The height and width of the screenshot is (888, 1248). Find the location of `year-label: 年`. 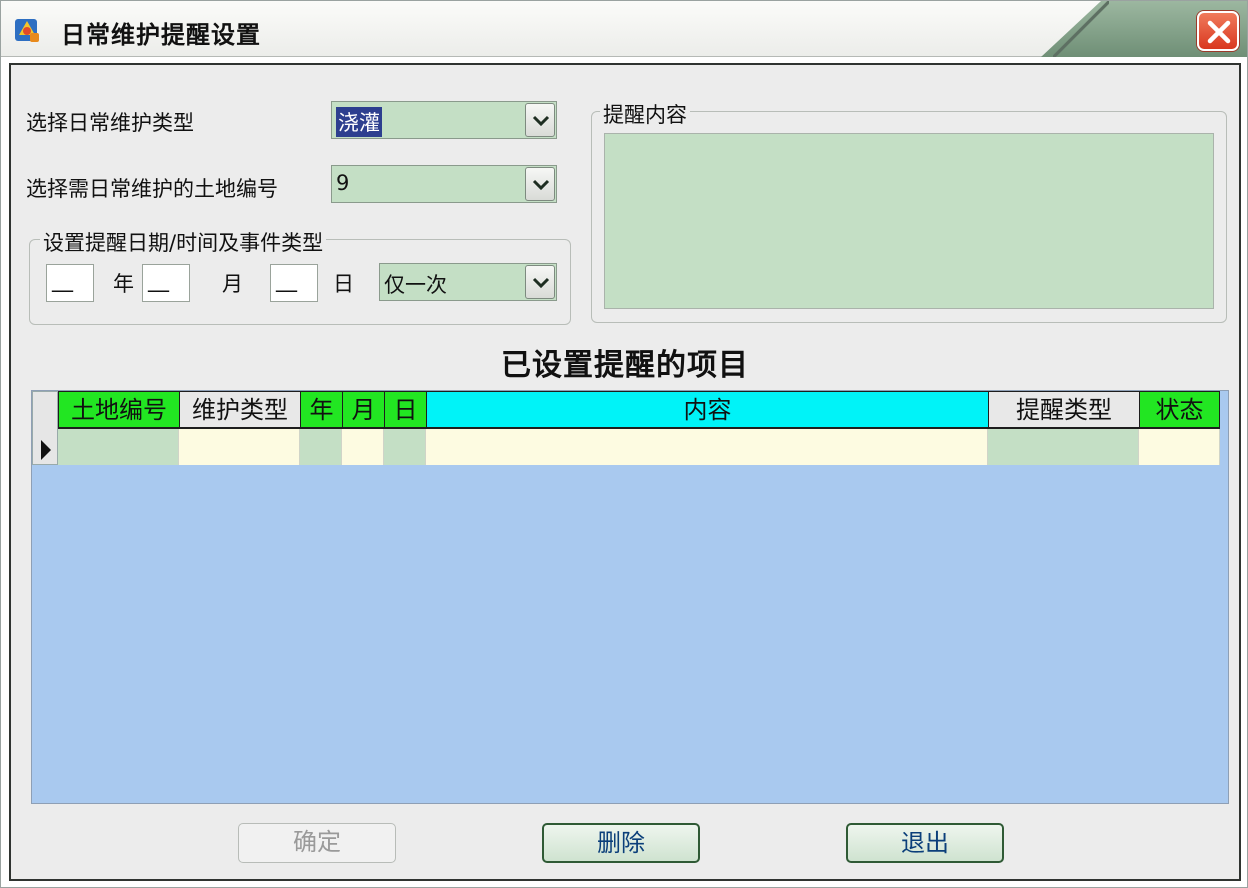

year-label: 年 is located at coordinates (123, 284).